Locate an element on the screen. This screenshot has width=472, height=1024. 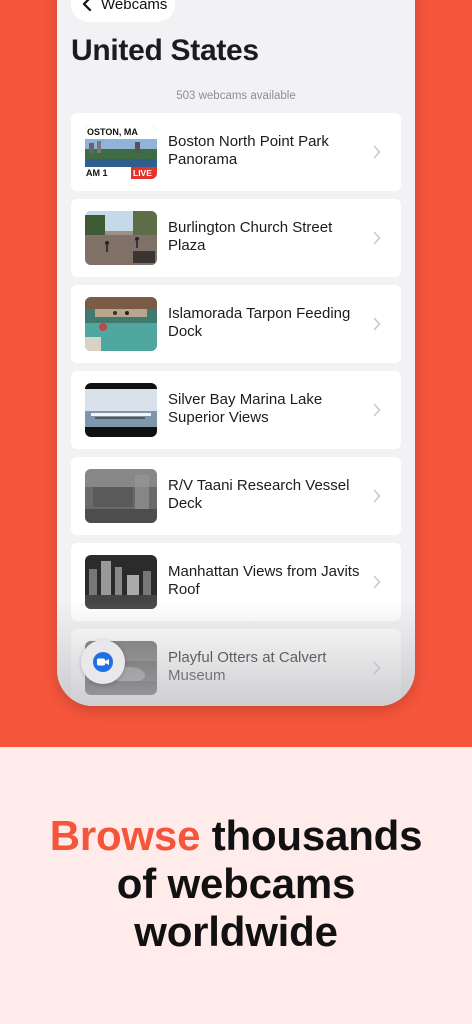
webcam-title: R/V Taani Research Vessel Deck is located at coordinates (259, 494).